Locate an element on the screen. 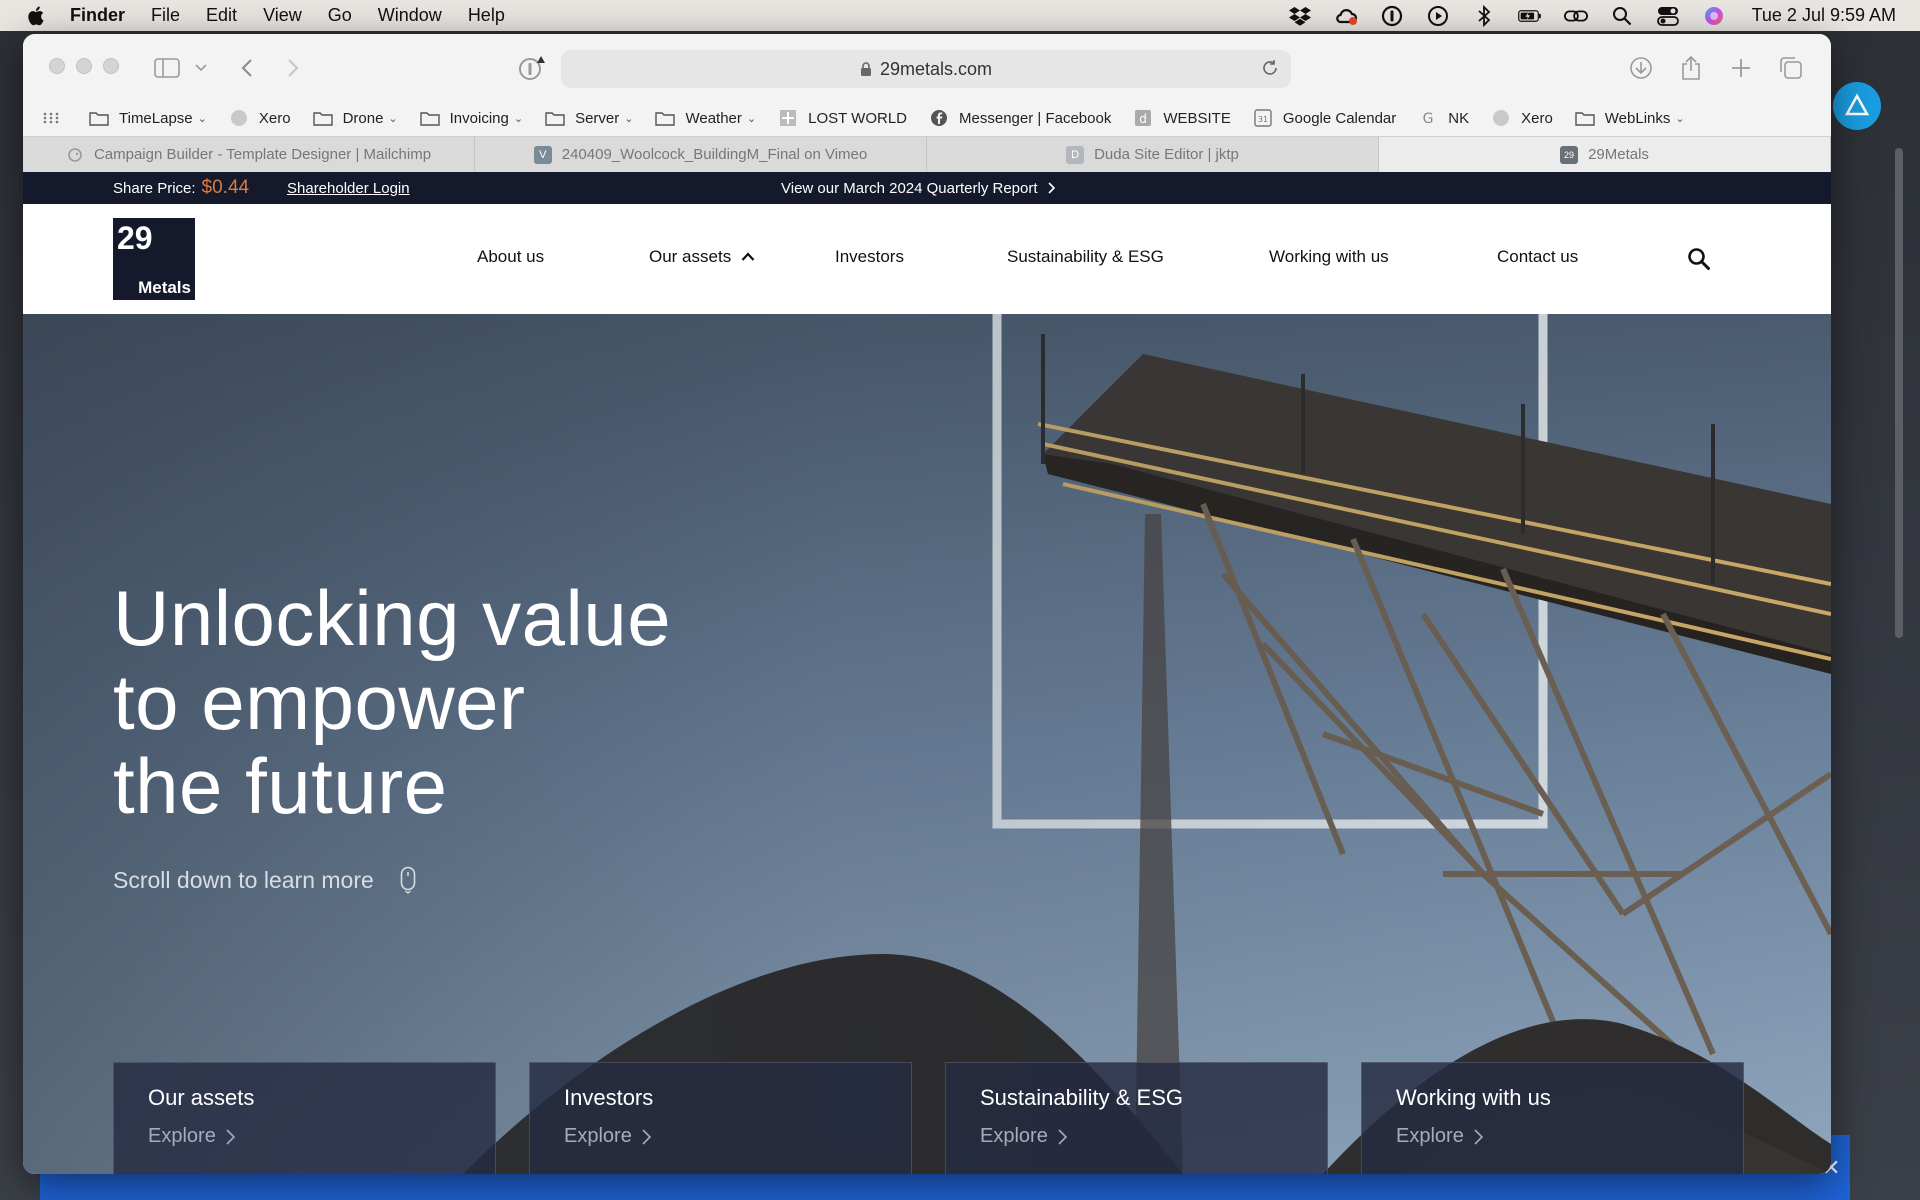 This screenshot has height=1200, width=1920. zoom-window-button is located at coordinates (111, 66).